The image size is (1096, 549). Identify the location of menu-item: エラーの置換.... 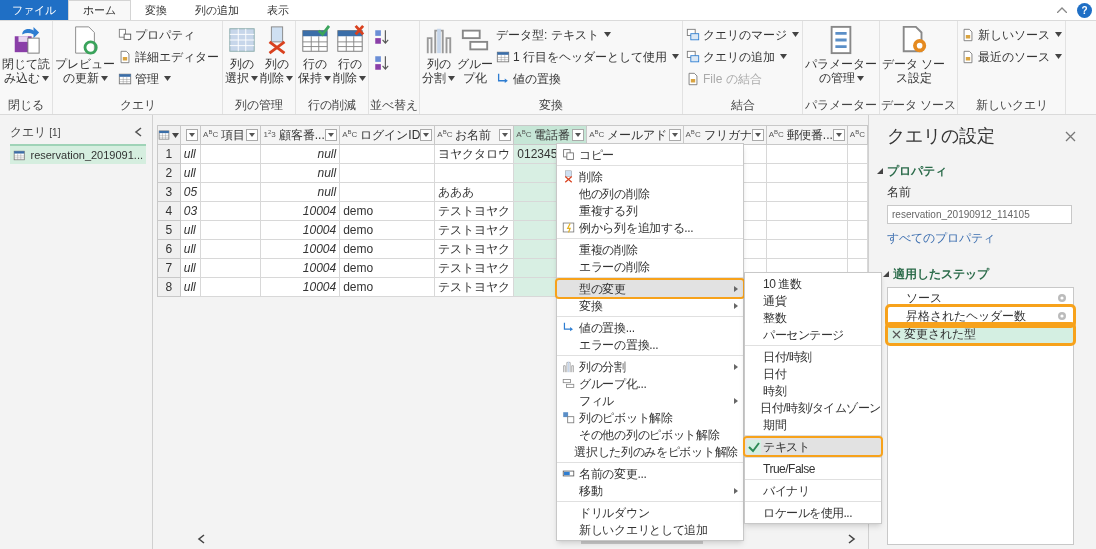
(650, 344).